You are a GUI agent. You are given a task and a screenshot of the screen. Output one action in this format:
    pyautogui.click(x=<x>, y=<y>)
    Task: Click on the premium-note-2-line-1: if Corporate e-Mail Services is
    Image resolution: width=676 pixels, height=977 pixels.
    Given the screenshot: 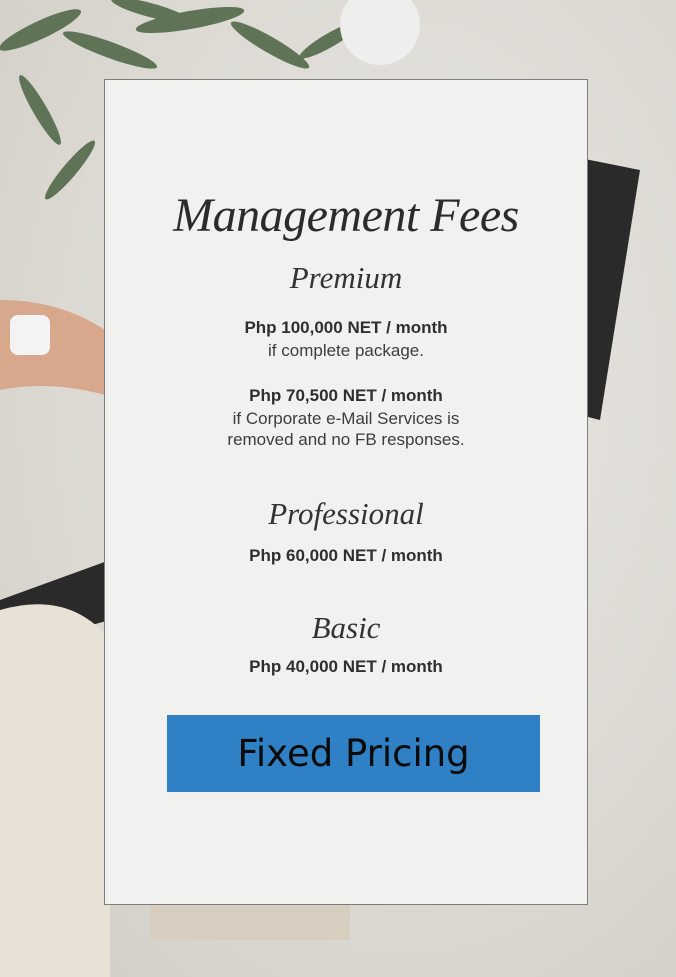 What is the action you would take?
    pyautogui.click(x=346, y=418)
    